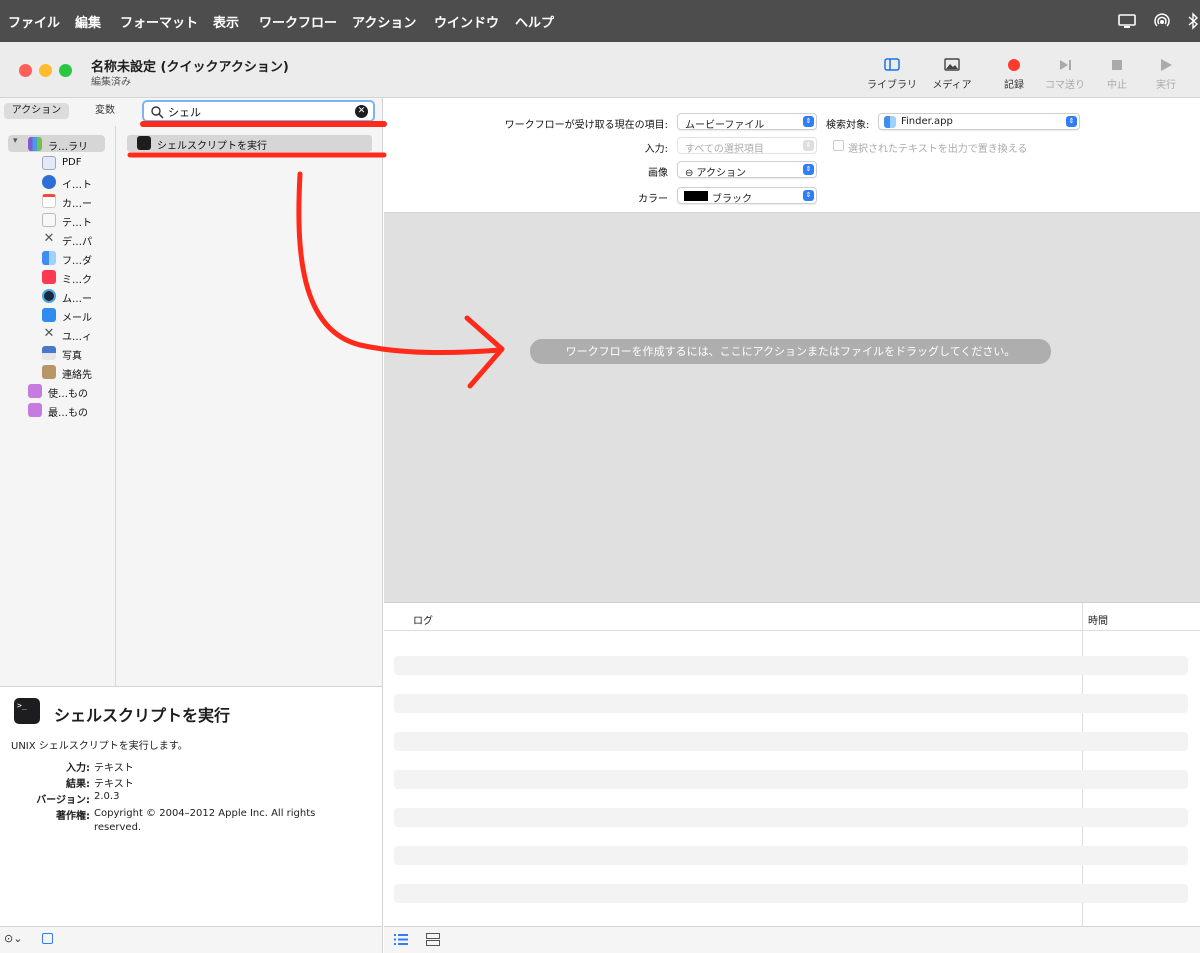 The height and width of the screenshot is (953, 1200). Describe the element at coordinates (656, 149) in the screenshot. I see `input-label: 入力:` at that location.